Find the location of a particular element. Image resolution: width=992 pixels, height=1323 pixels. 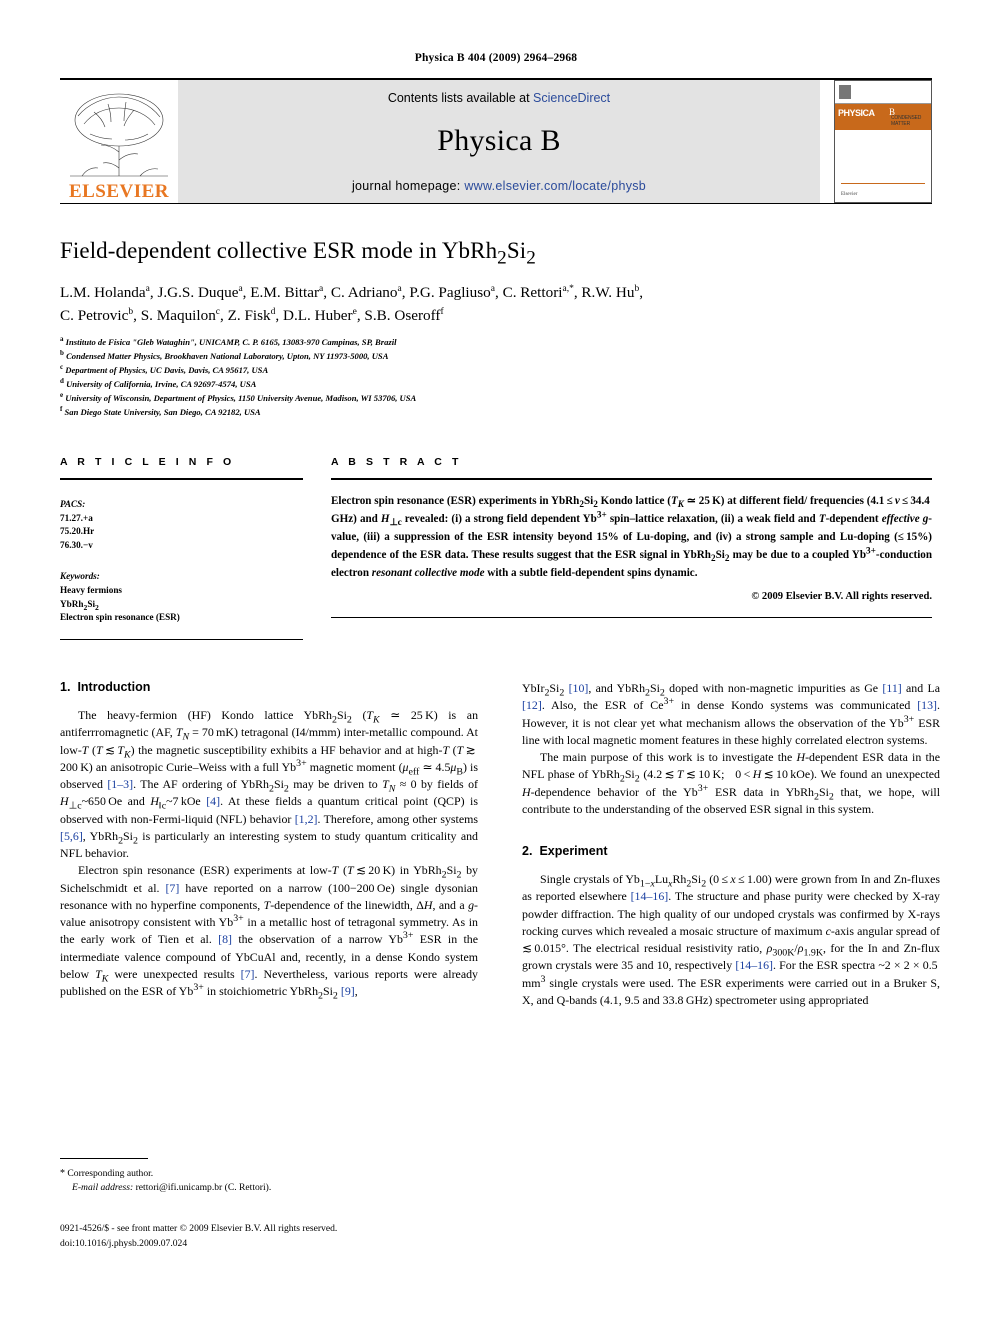

homepage-prefix: journal homepage: is located at coordinates (408, 186).